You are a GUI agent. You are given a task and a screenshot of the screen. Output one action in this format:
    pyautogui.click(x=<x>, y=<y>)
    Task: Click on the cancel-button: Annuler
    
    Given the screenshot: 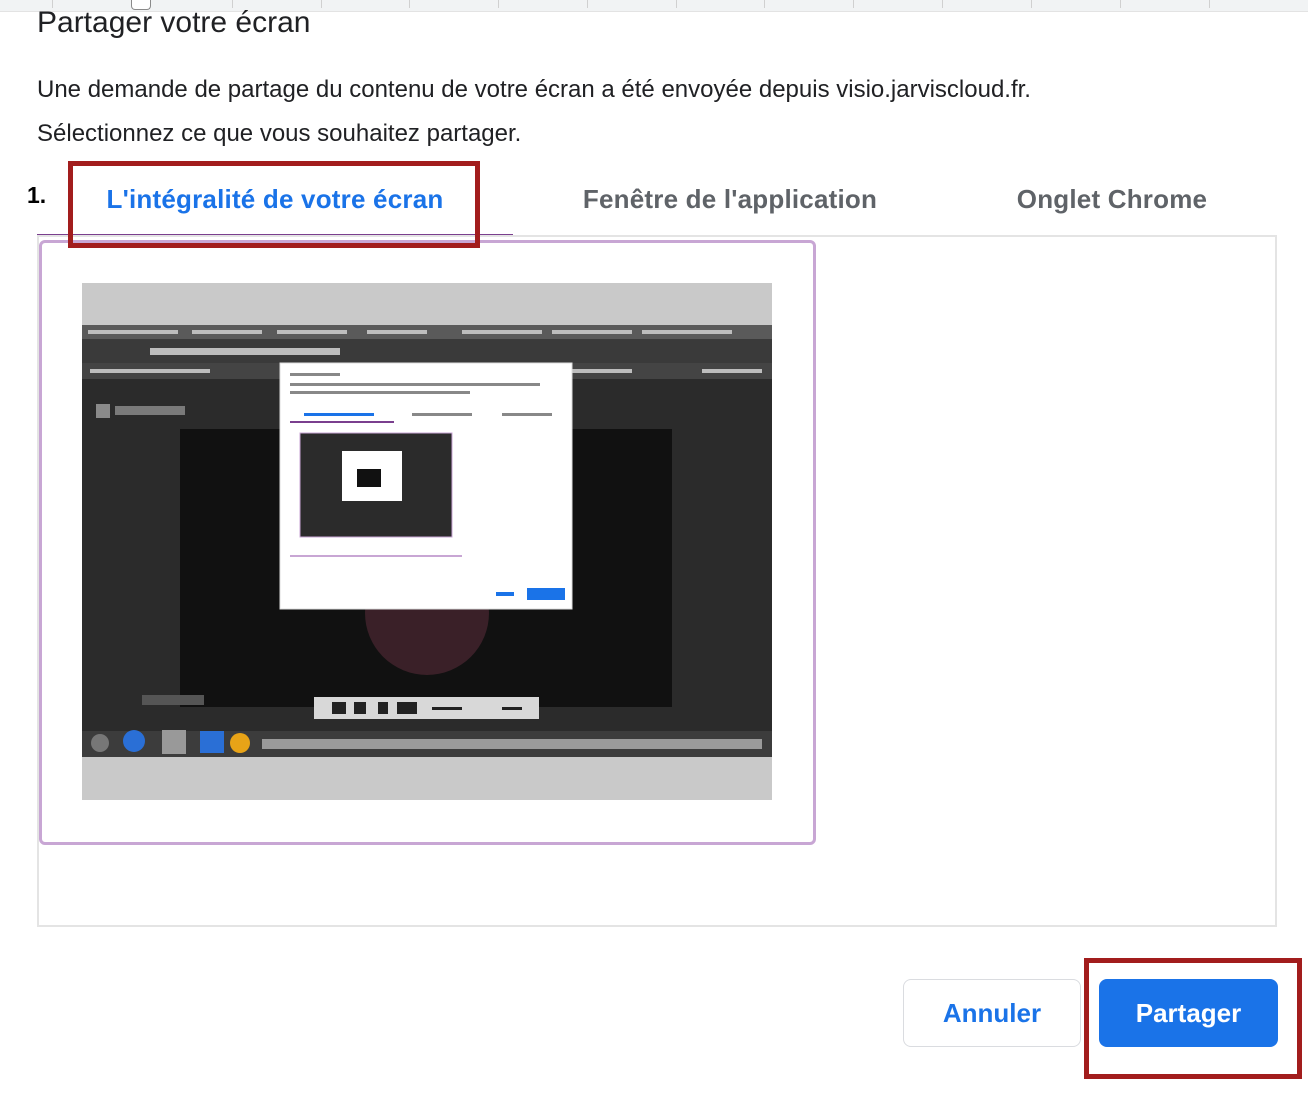 What is the action you would take?
    pyautogui.click(x=992, y=1013)
    